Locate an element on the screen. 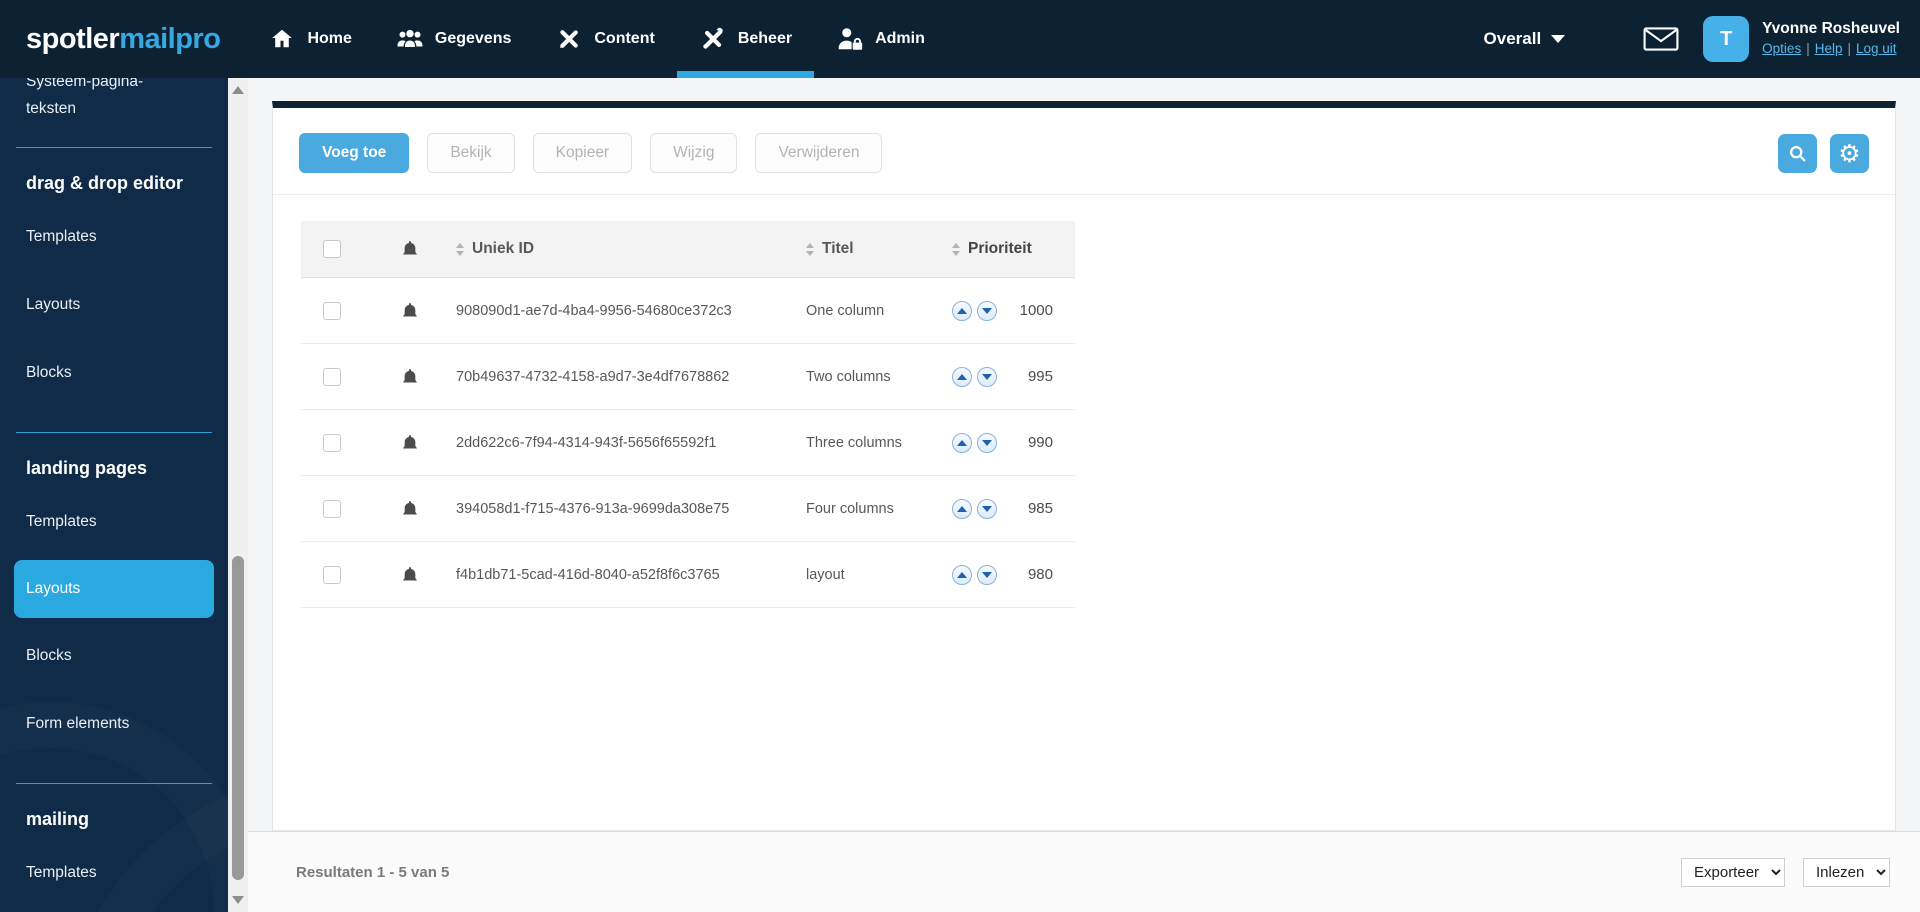  footer-actions: Exporteer Inlezen is located at coordinates (1785, 872).